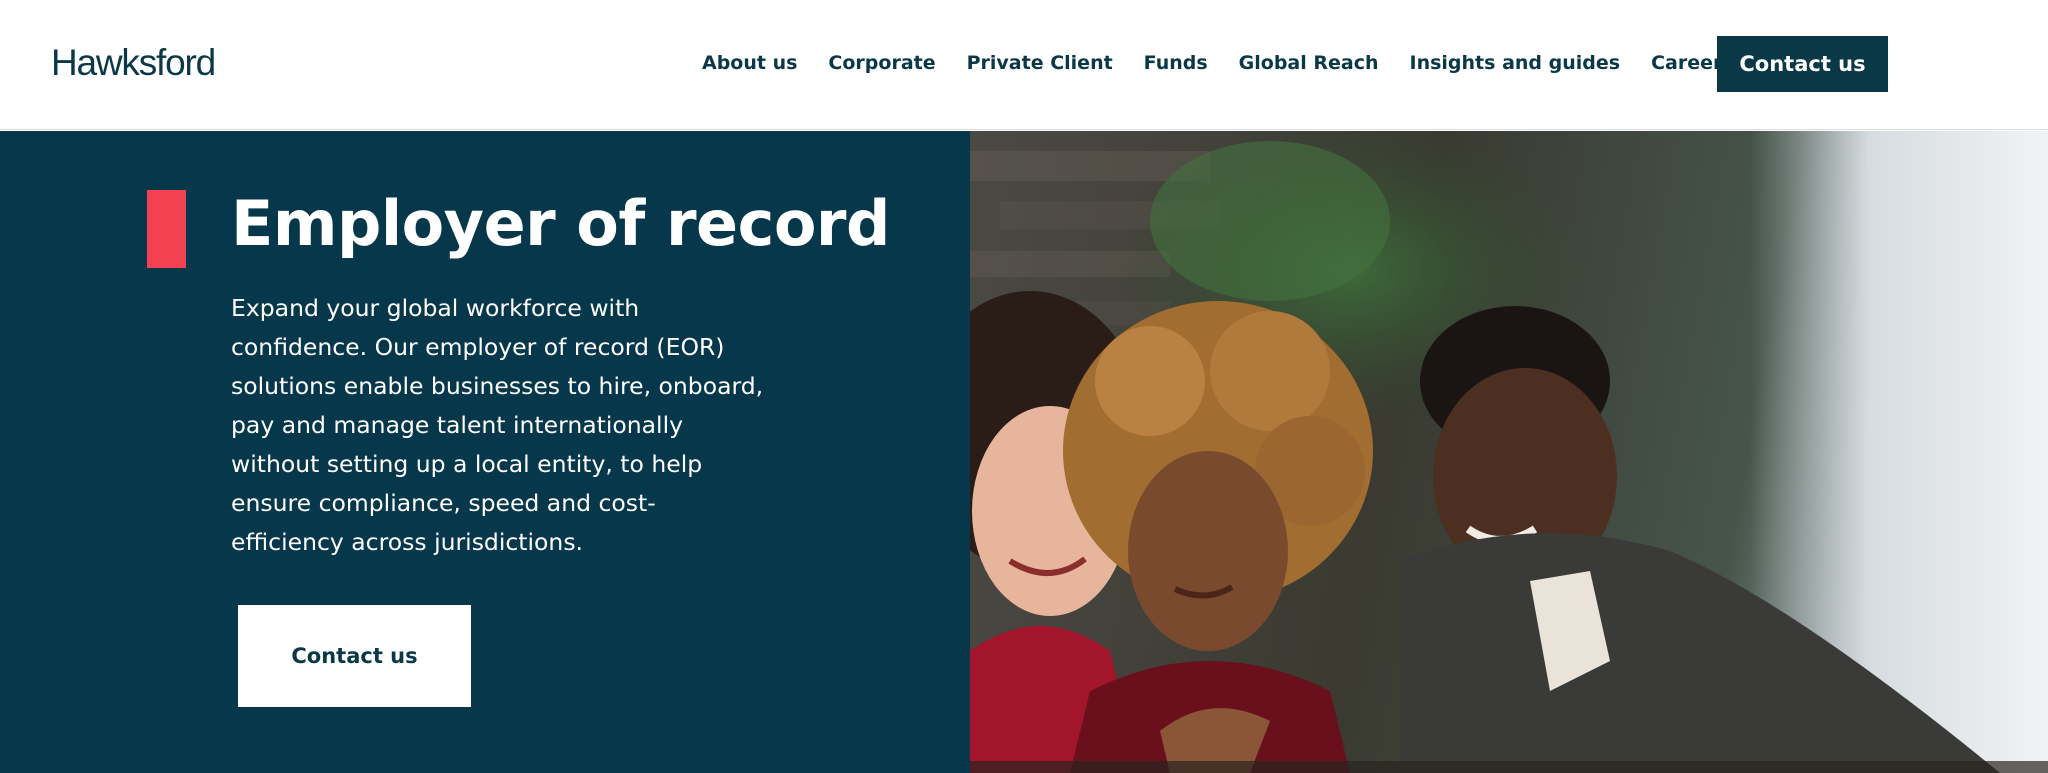 The image size is (2048, 773). I want to click on nav-item-private-client: Private Client, so click(1040, 63).